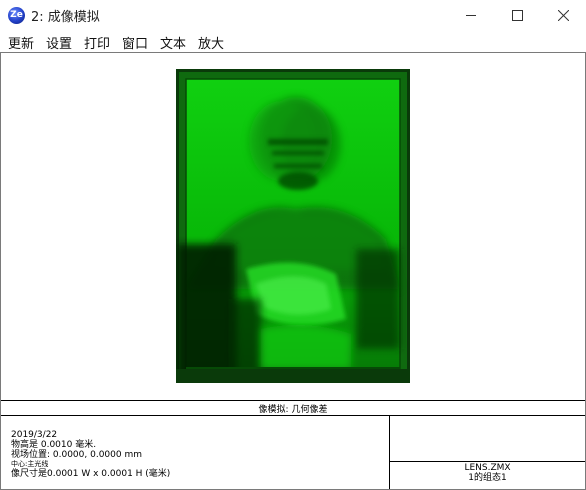  I want to click on menu-zoom: 放大, so click(211, 42).